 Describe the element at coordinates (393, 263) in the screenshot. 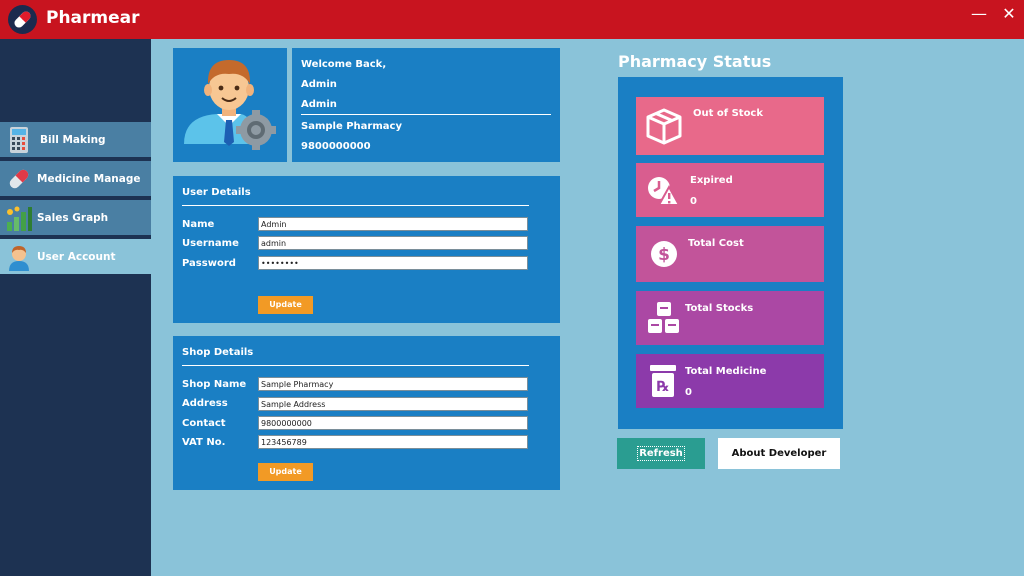

I see `password-field` at that location.